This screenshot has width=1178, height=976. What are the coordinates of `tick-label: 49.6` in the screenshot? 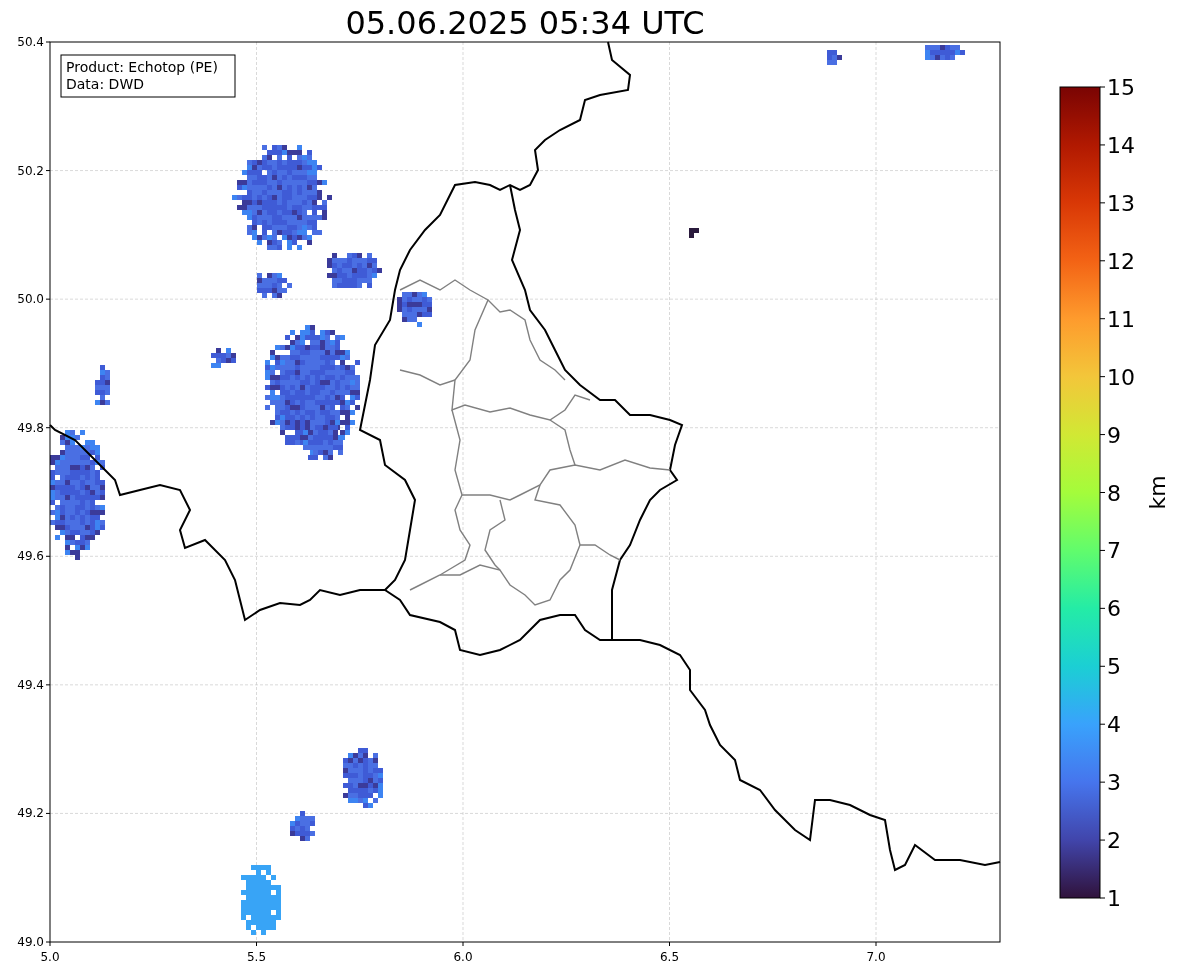 It's located at (30, 556).